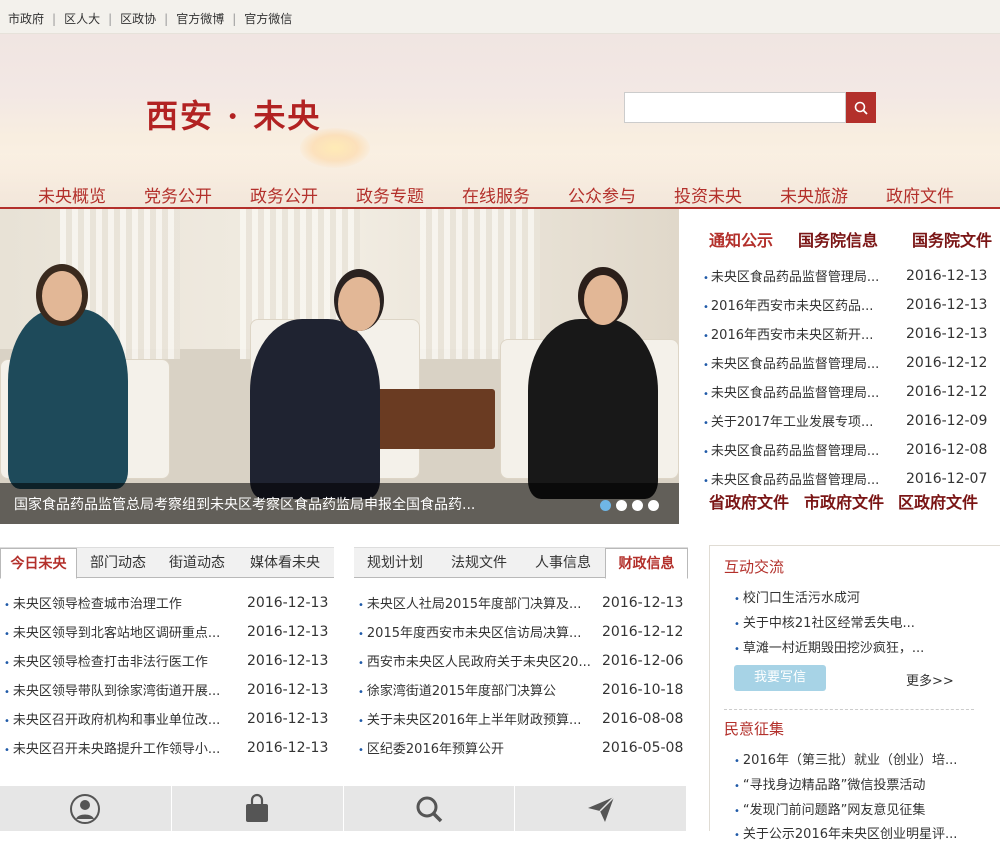  I want to click on list-item: 未央区领导检查城市治理工作2016-12-13, so click(164, 602).